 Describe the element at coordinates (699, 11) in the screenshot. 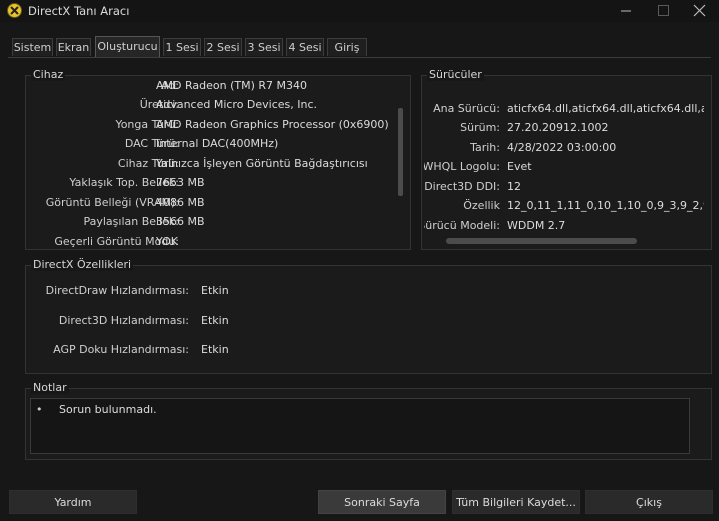

I see `close-icon` at that location.